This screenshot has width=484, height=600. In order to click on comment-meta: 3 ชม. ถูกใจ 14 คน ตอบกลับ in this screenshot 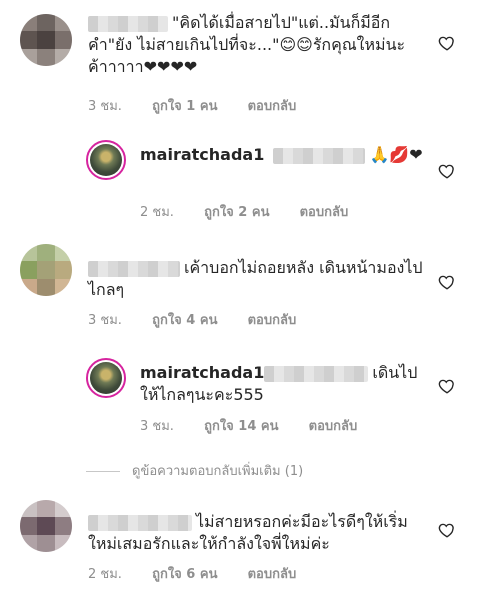, I will do `click(261, 425)`.